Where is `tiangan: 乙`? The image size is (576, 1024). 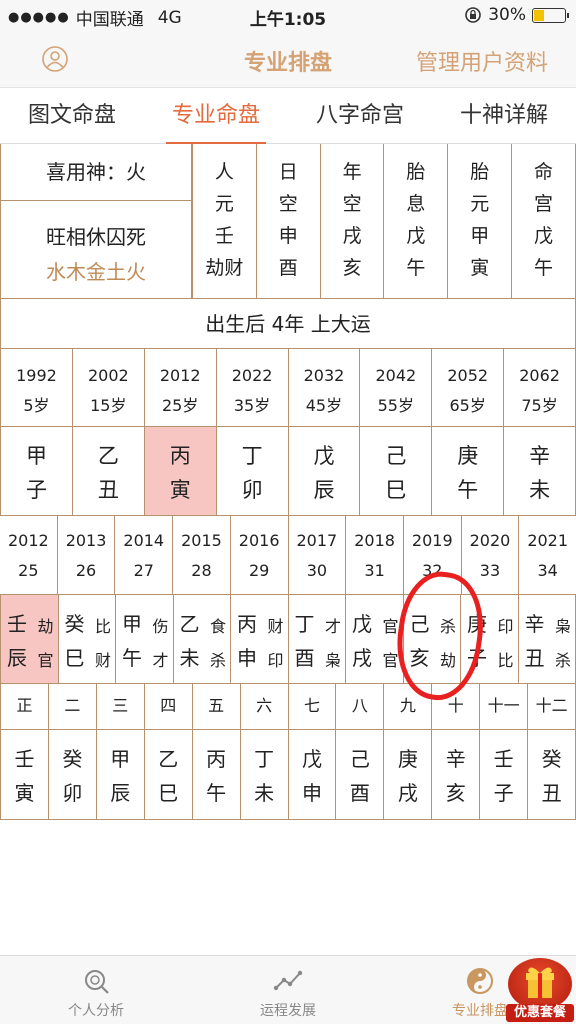
tiangan: 乙 is located at coordinates (189, 624).